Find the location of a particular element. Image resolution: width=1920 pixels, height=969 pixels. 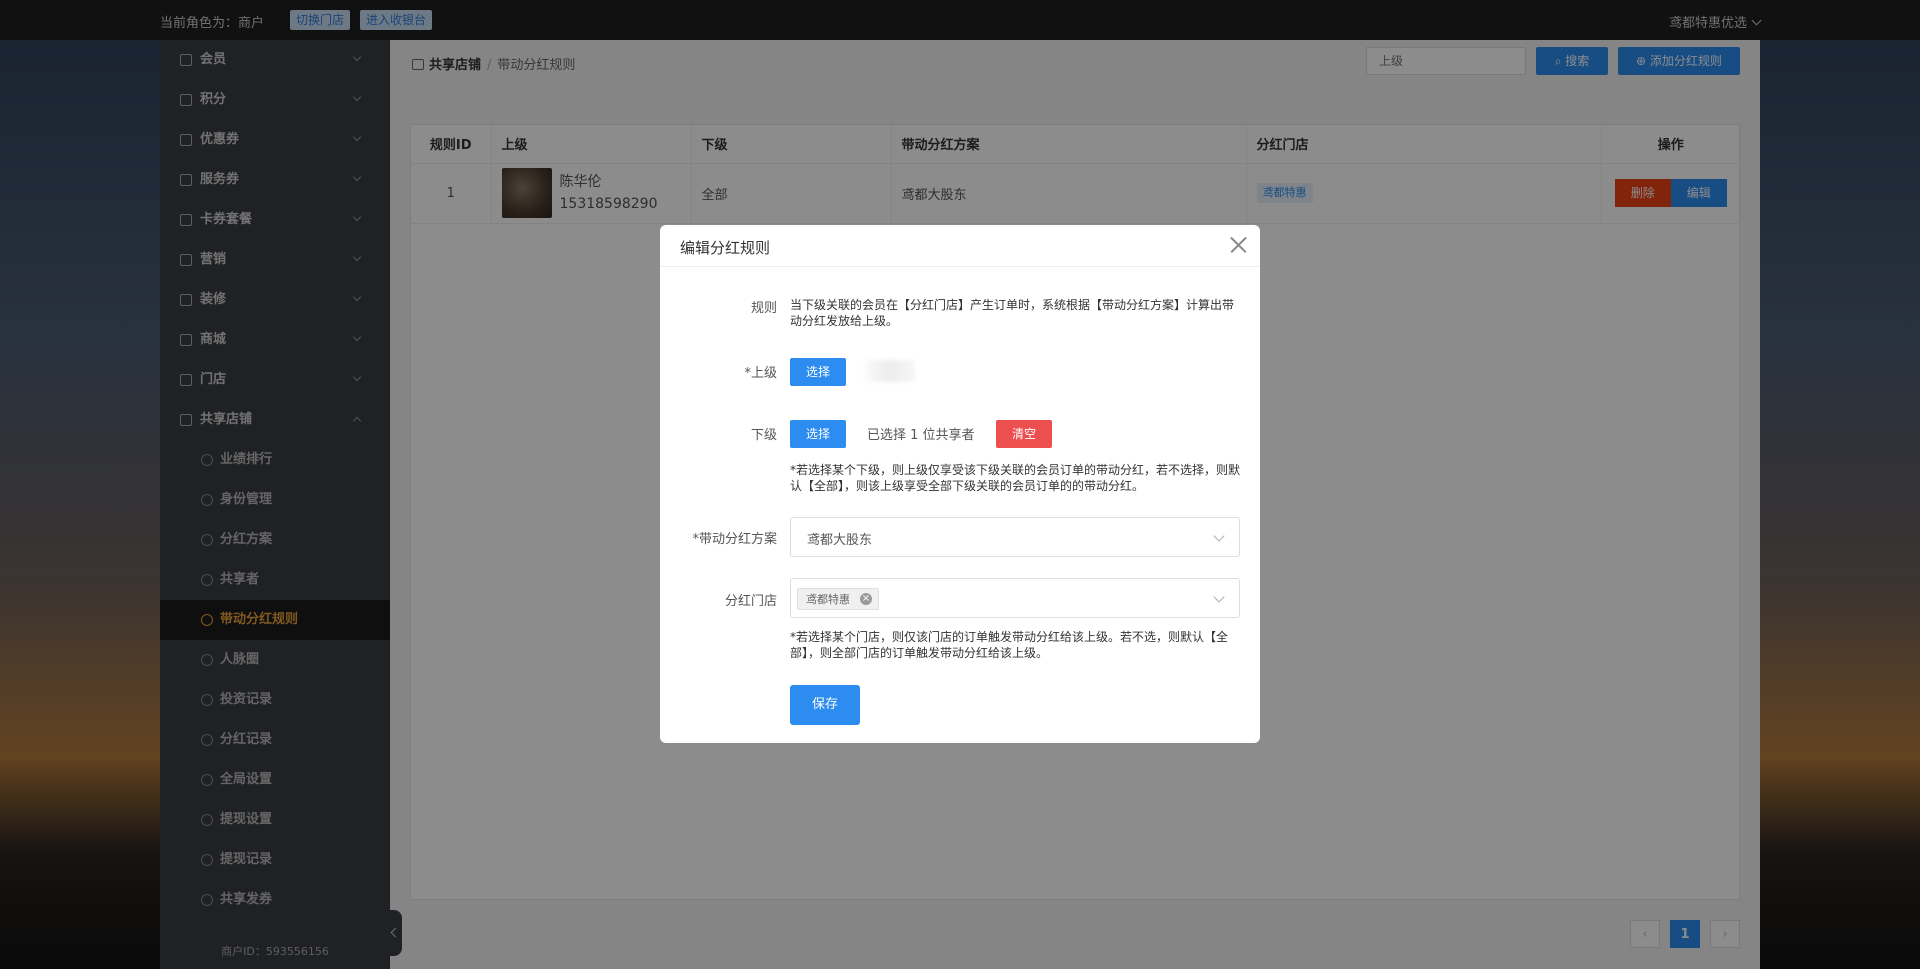

store-label: 分红门店 is located at coordinates (750, 601).